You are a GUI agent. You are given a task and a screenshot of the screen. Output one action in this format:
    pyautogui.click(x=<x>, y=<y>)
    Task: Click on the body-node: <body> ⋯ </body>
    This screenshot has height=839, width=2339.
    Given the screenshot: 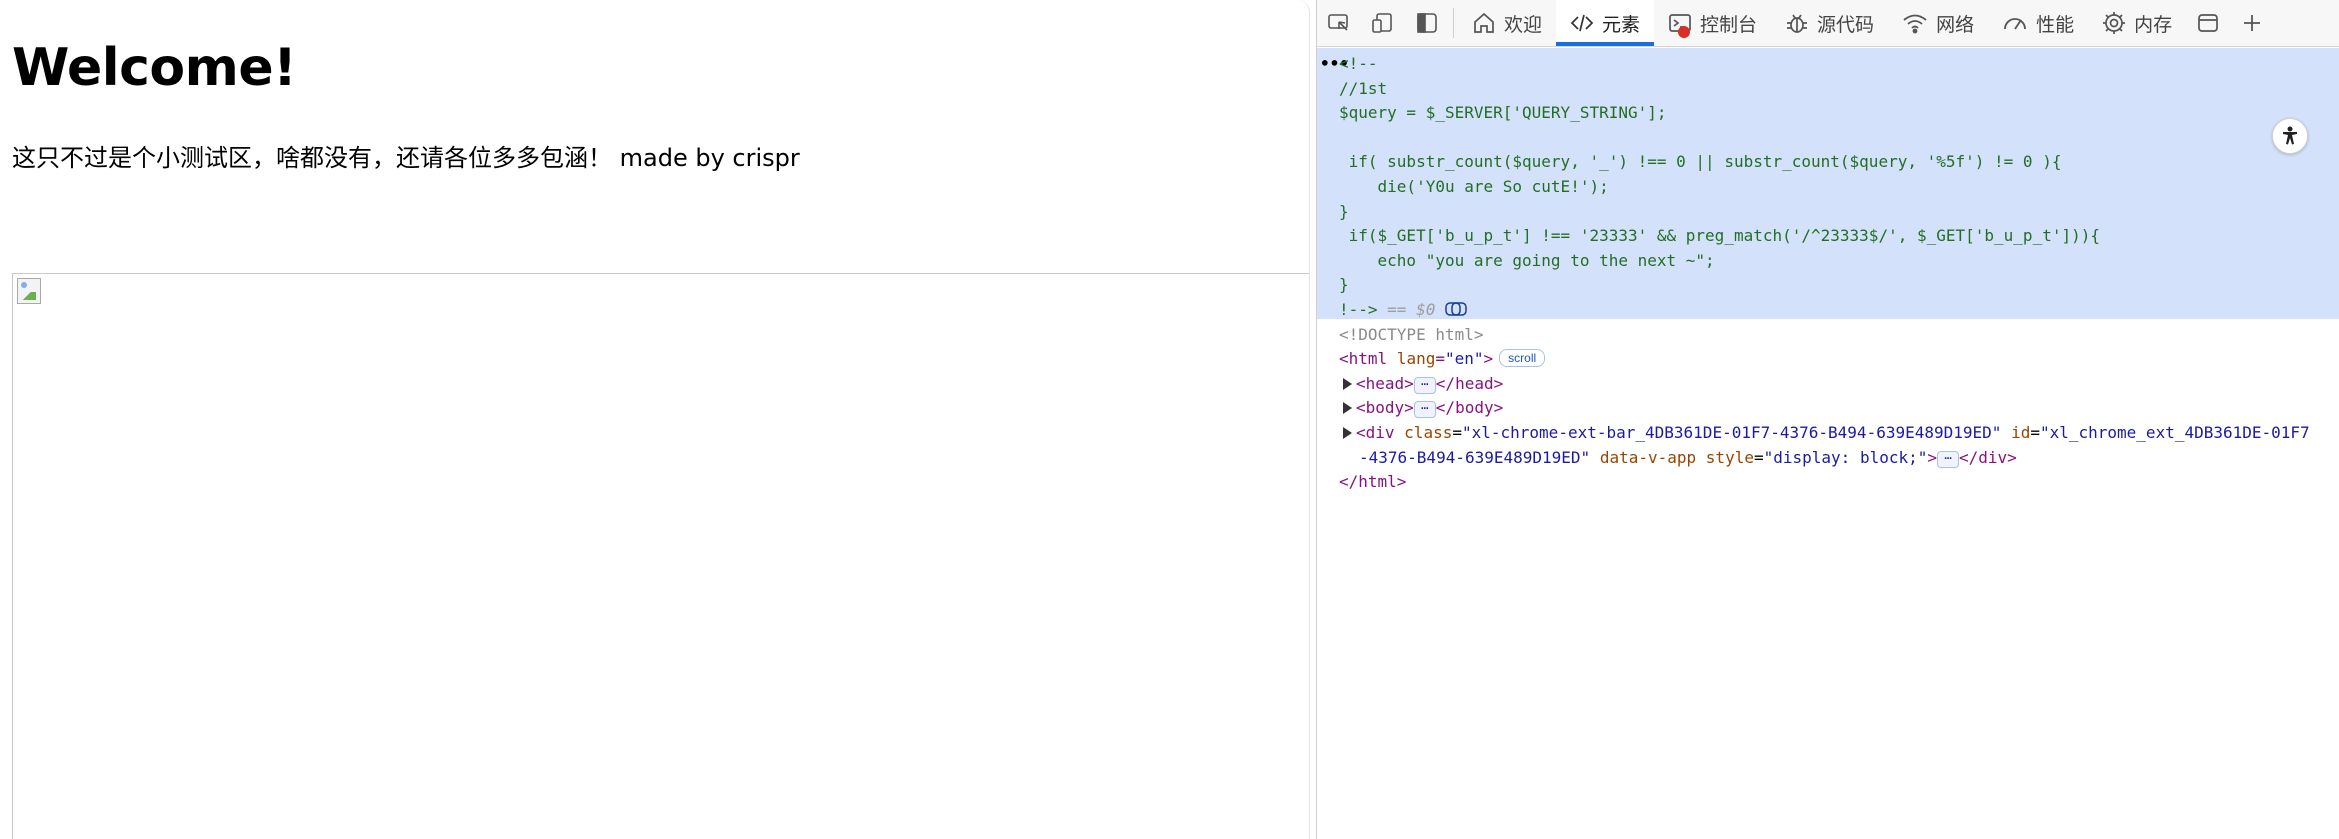 What is the action you would take?
    pyautogui.click(x=1423, y=408)
    